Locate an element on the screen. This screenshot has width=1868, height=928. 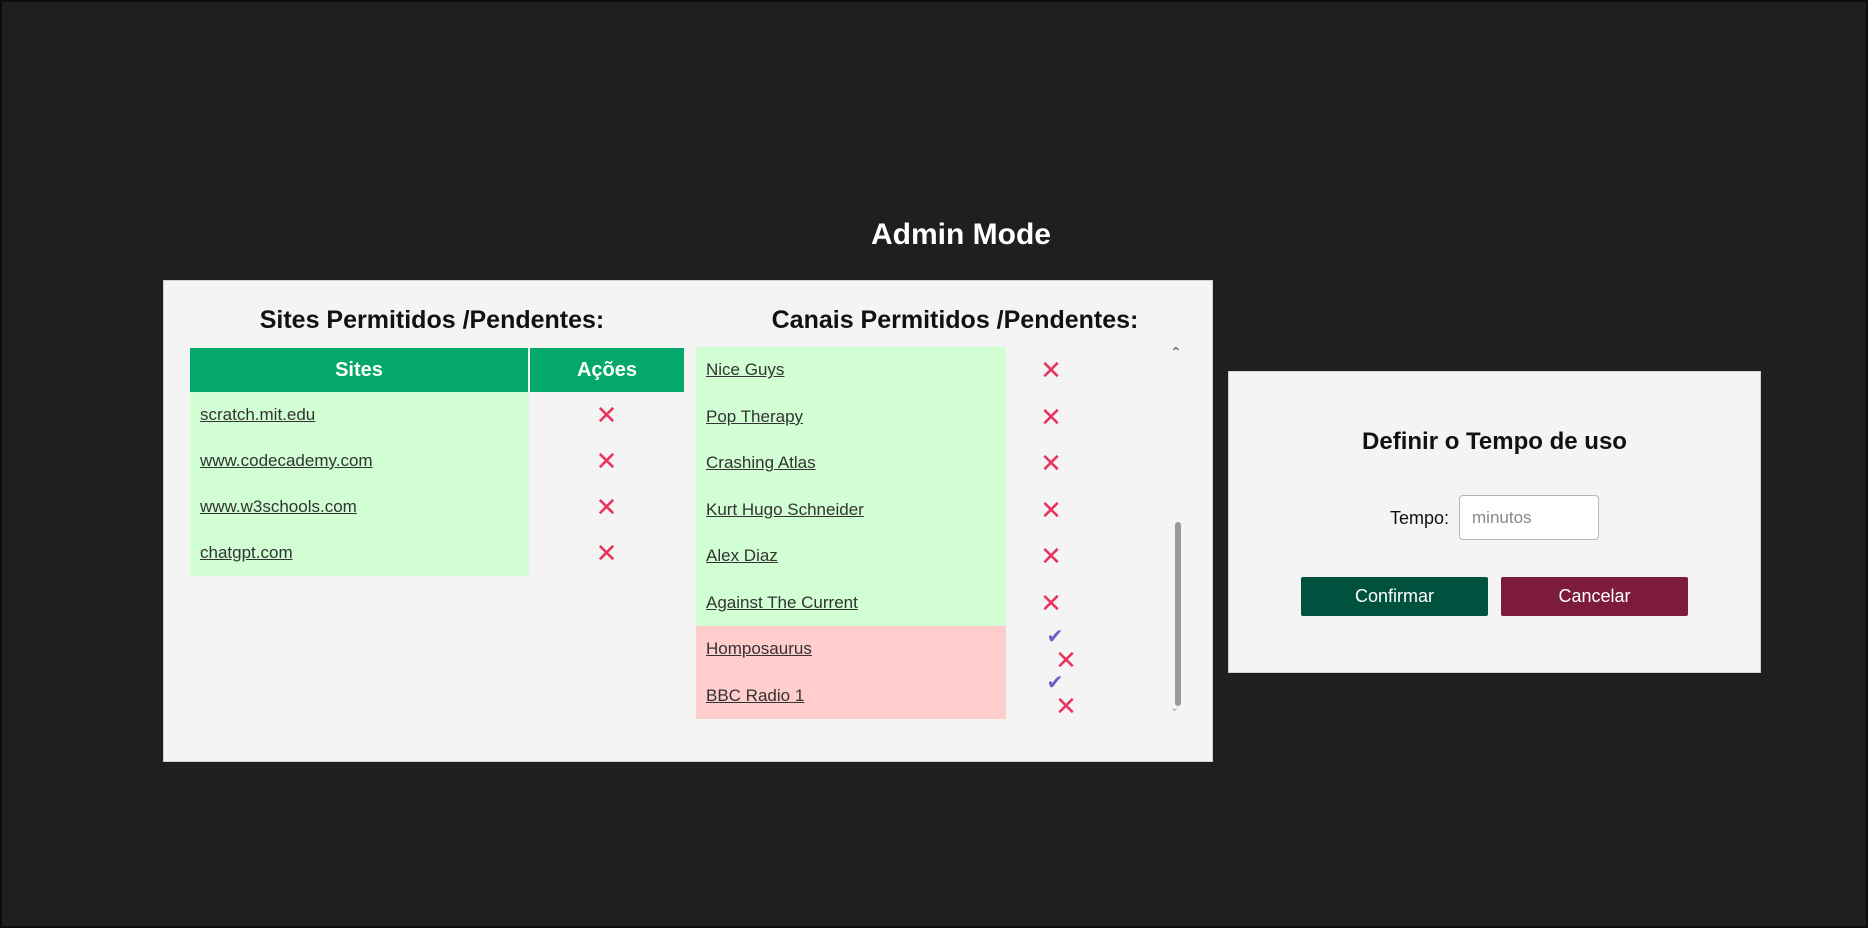
channel-cell: Against The Current is located at coordinates (851, 602).